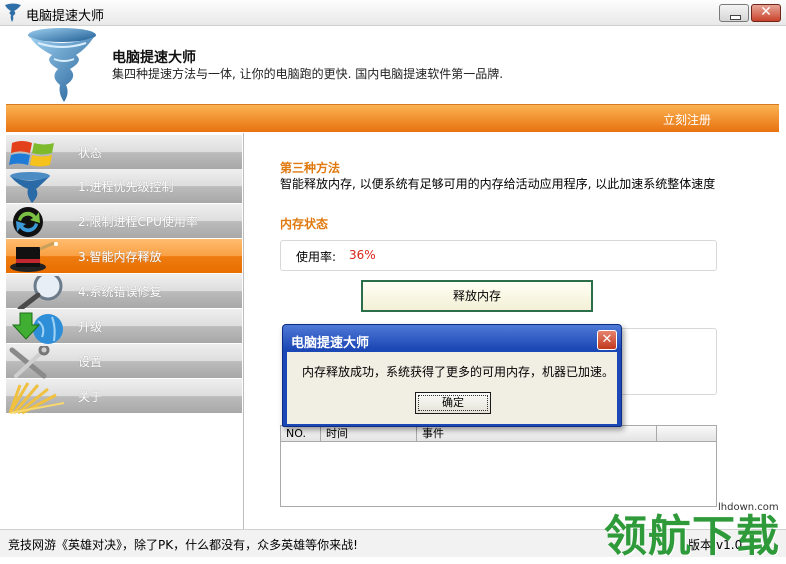 The width and height of the screenshot is (786, 564). What do you see at coordinates (304, 224) in the screenshot?
I see `memory-status-title: 内存状态` at bounding box center [304, 224].